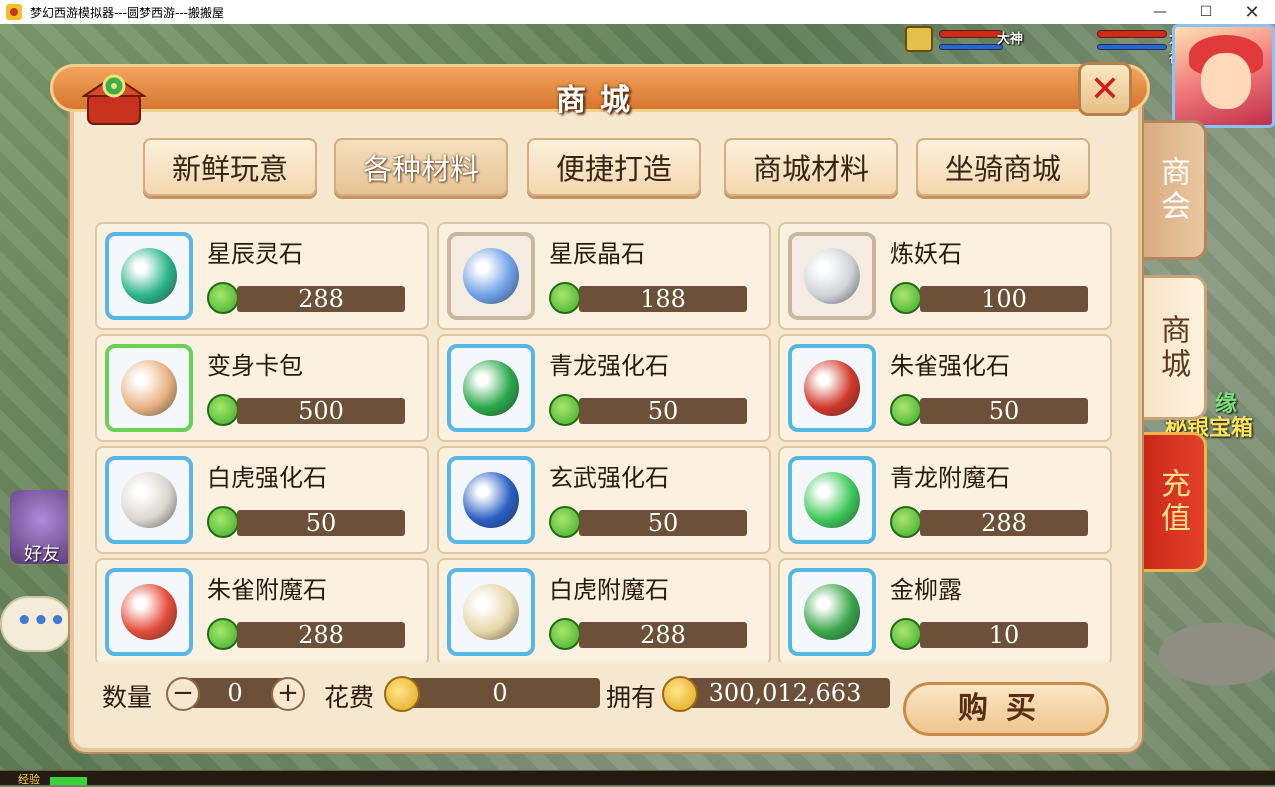 The height and width of the screenshot is (787, 1275). I want to click on tab-category-2: 便捷打造, so click(614, 167).